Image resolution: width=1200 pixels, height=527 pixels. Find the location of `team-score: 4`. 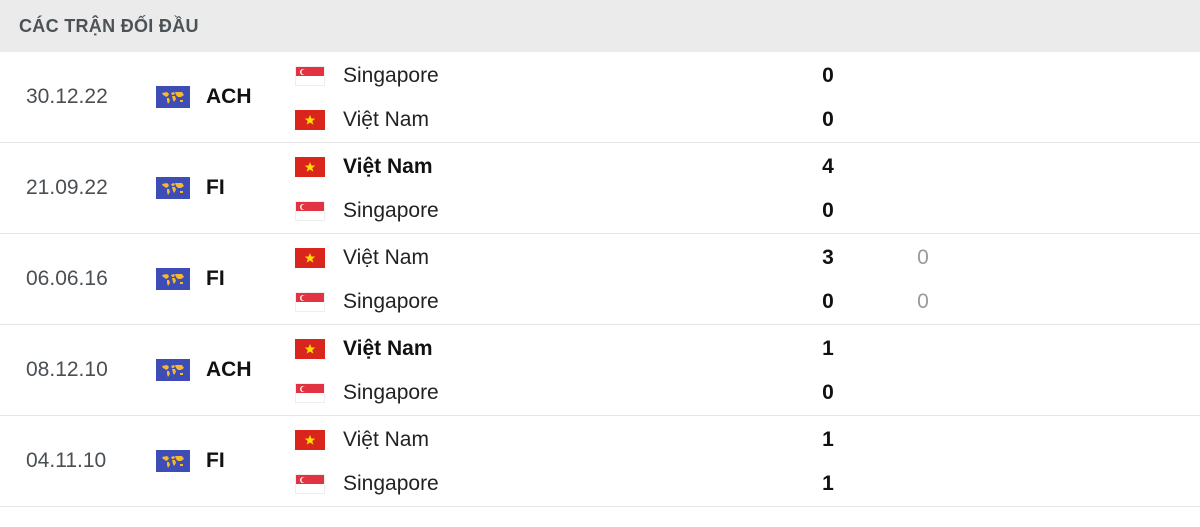

team-score: 4 is located at coordinates (828, 166).